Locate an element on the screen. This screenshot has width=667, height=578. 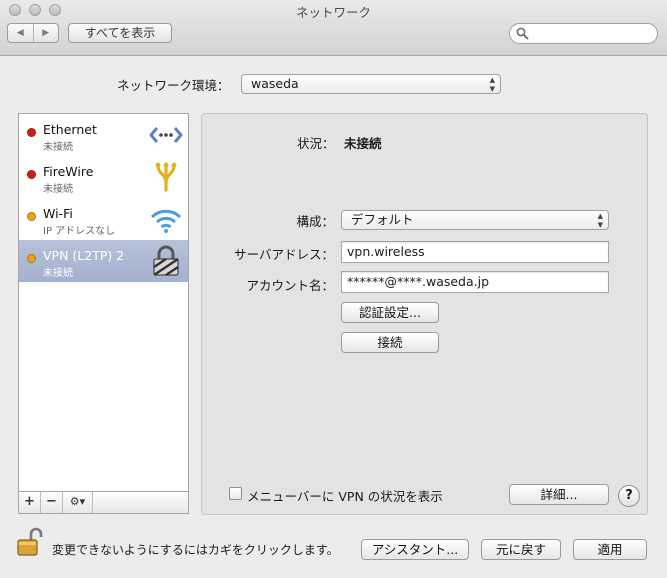
service-list-toolbar: + − ⚙▾ is located at coordinates (103, 503).